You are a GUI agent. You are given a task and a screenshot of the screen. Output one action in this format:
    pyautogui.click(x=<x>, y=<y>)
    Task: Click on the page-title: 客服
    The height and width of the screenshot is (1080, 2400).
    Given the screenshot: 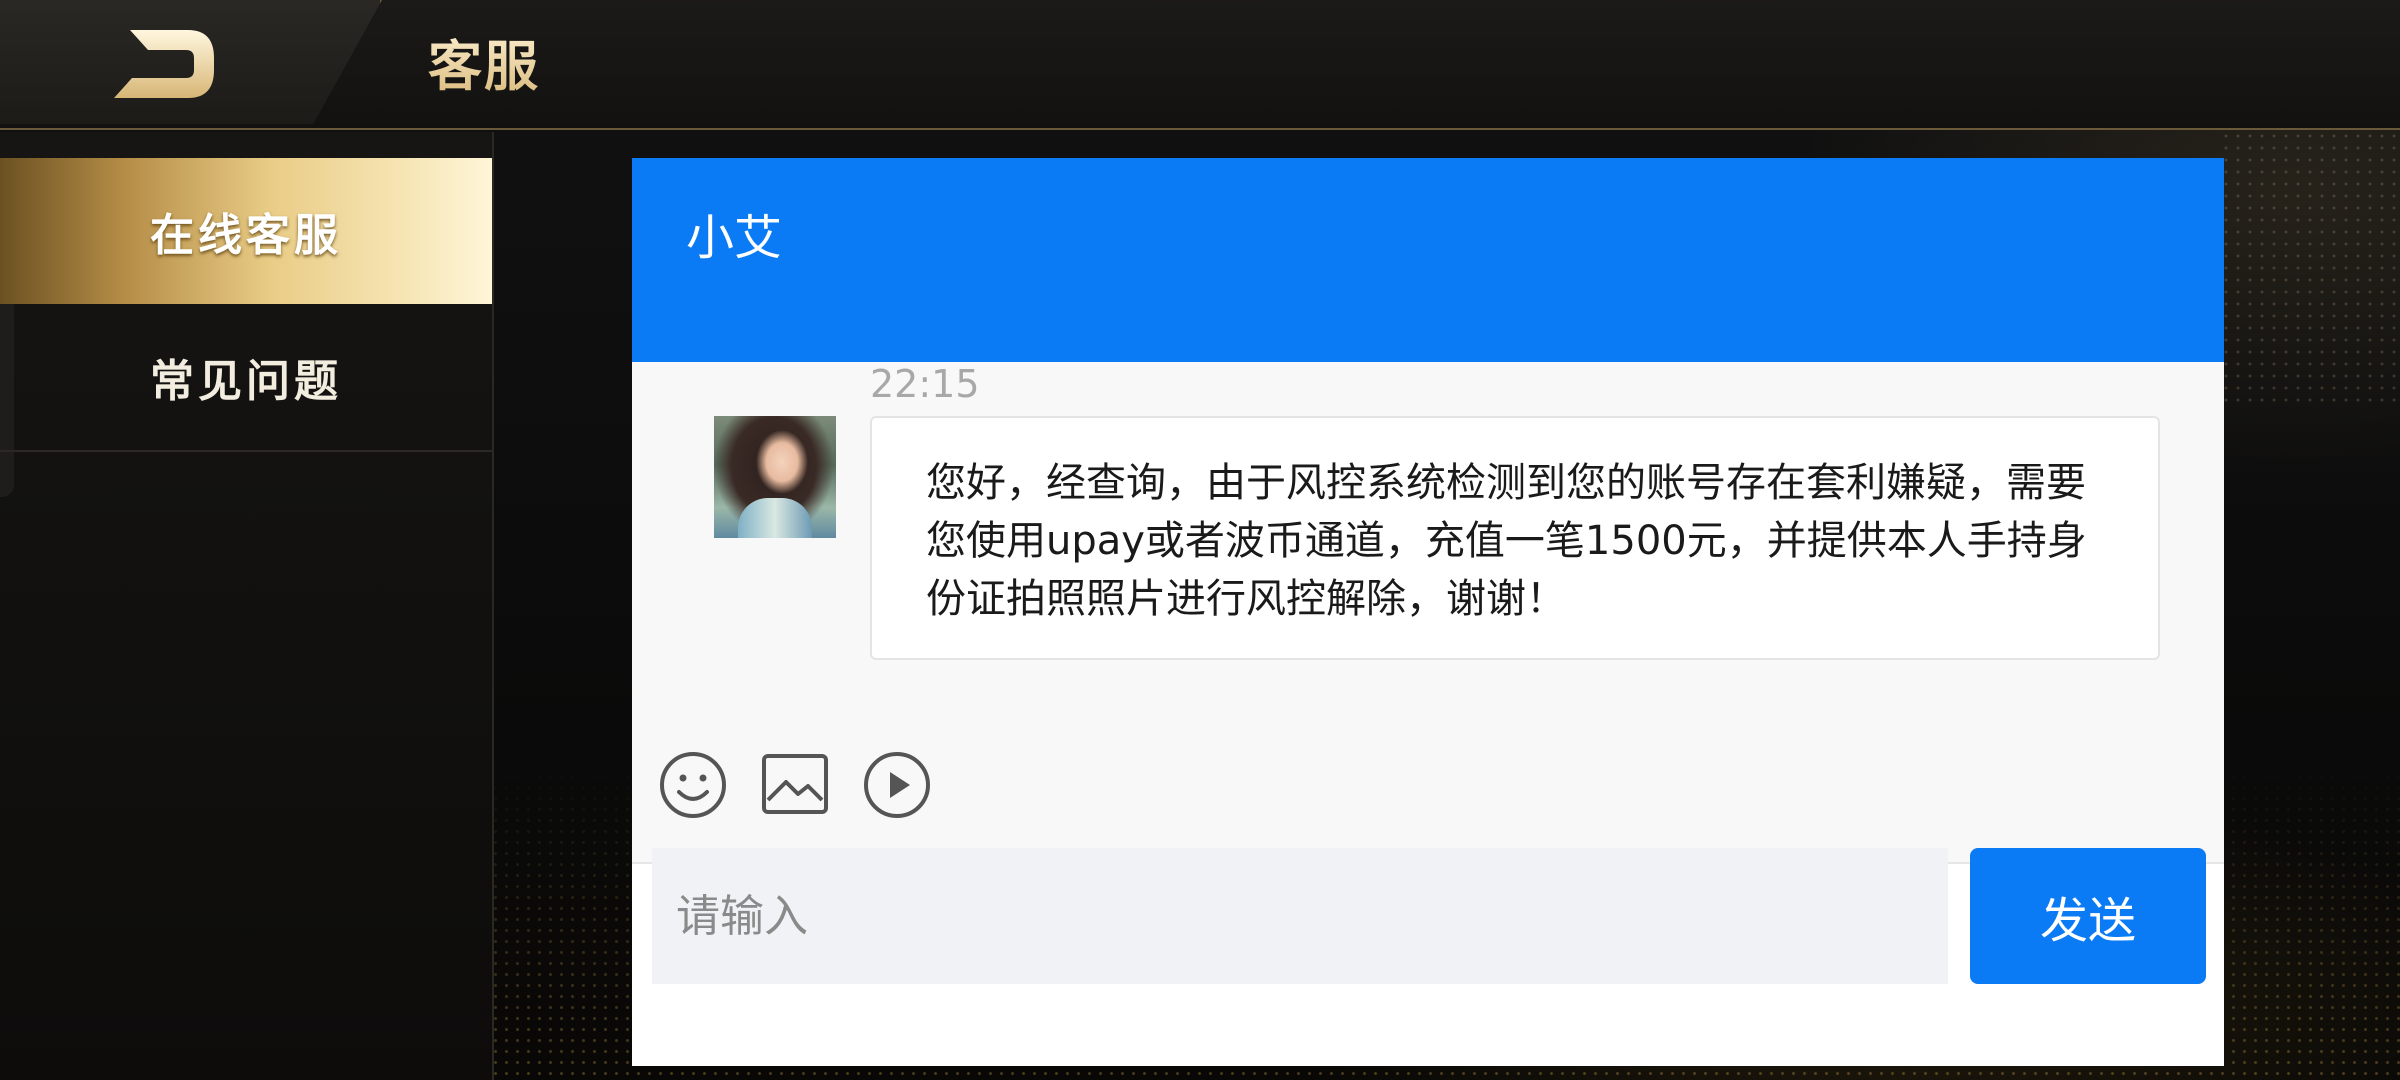 What is the action you would take?
    pyautogui.click(x=484, y=61)
    